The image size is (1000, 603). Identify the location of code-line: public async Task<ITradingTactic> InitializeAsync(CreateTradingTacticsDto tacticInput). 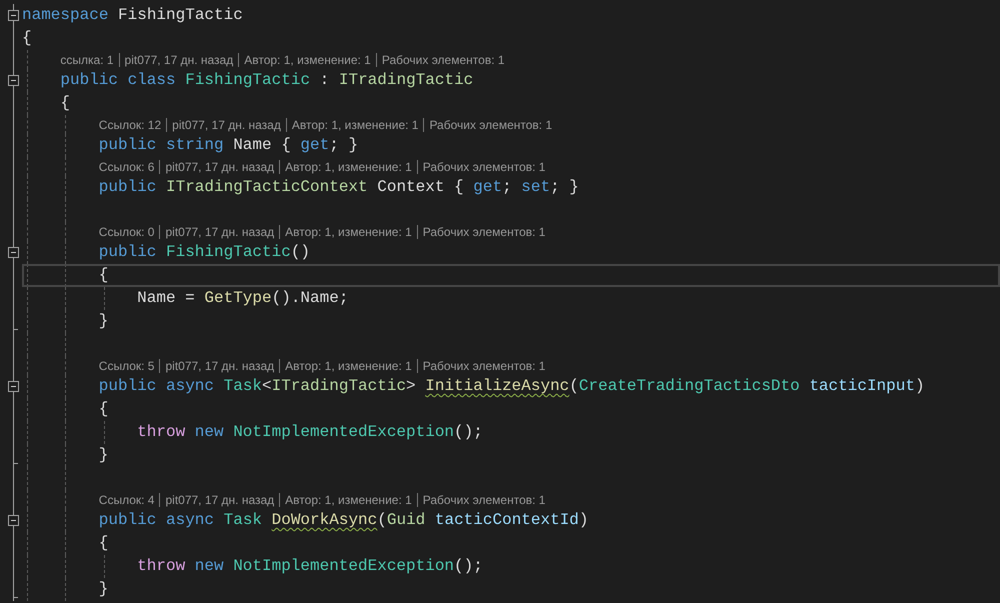
(511, 386).